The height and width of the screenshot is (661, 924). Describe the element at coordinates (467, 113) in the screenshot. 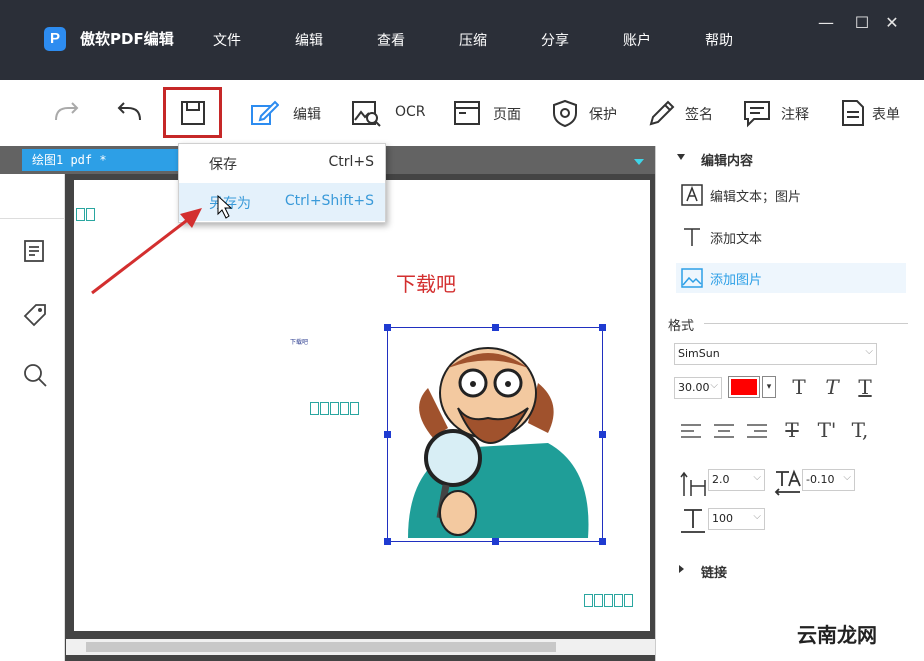

I see `page-icon` at that location.